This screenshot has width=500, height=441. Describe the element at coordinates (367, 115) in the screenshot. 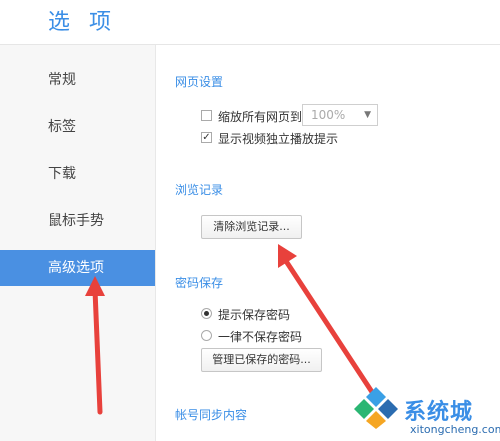

I see `chevron-down-icon: ▼` at that location.